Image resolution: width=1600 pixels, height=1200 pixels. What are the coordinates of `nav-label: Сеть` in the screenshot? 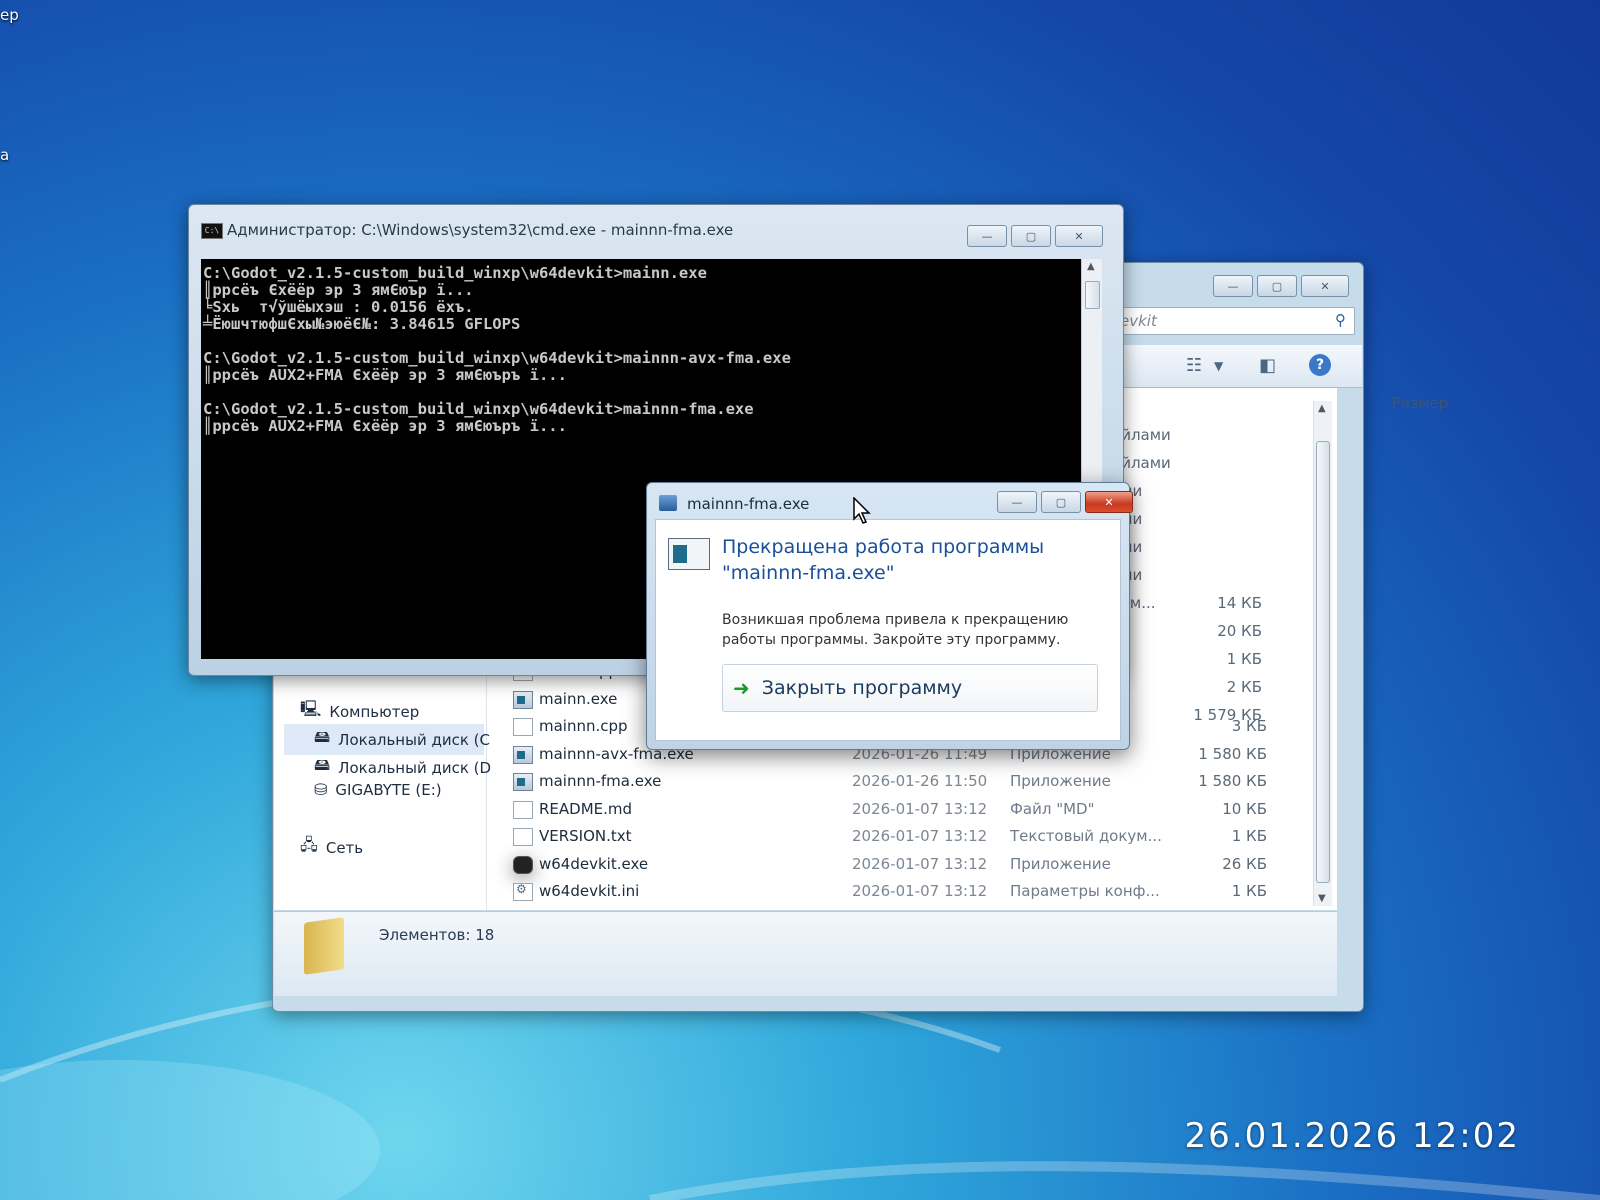 It's located at (344, 847).